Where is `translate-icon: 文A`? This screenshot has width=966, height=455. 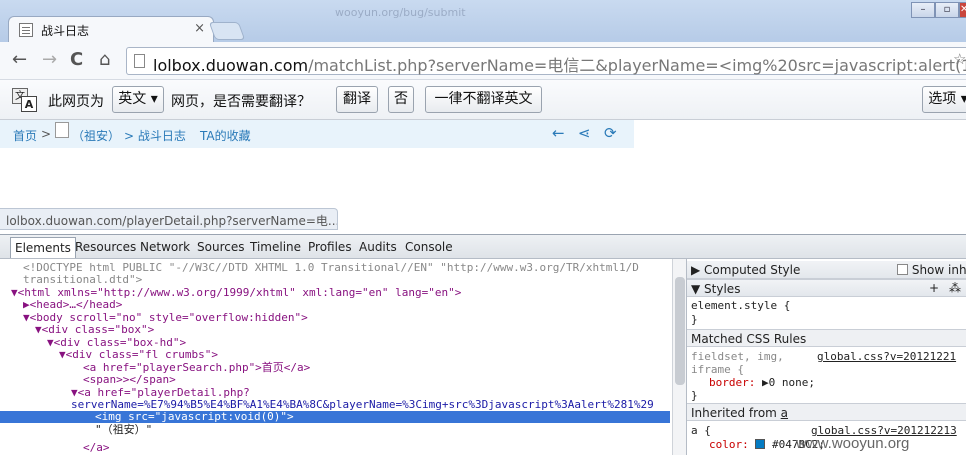 translate-icon: 文A is located at coordinates (25, 100).